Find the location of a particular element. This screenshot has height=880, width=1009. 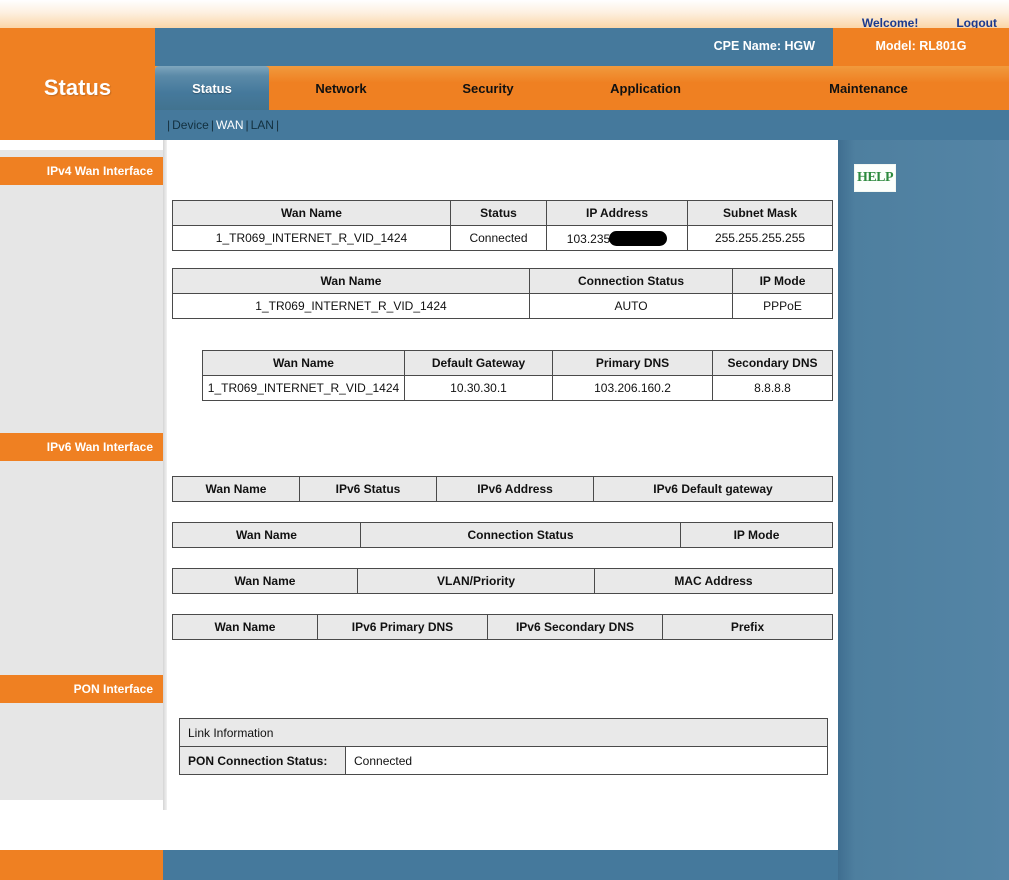

cell-connection-status: AUTO is located at coordinates (631, 306).